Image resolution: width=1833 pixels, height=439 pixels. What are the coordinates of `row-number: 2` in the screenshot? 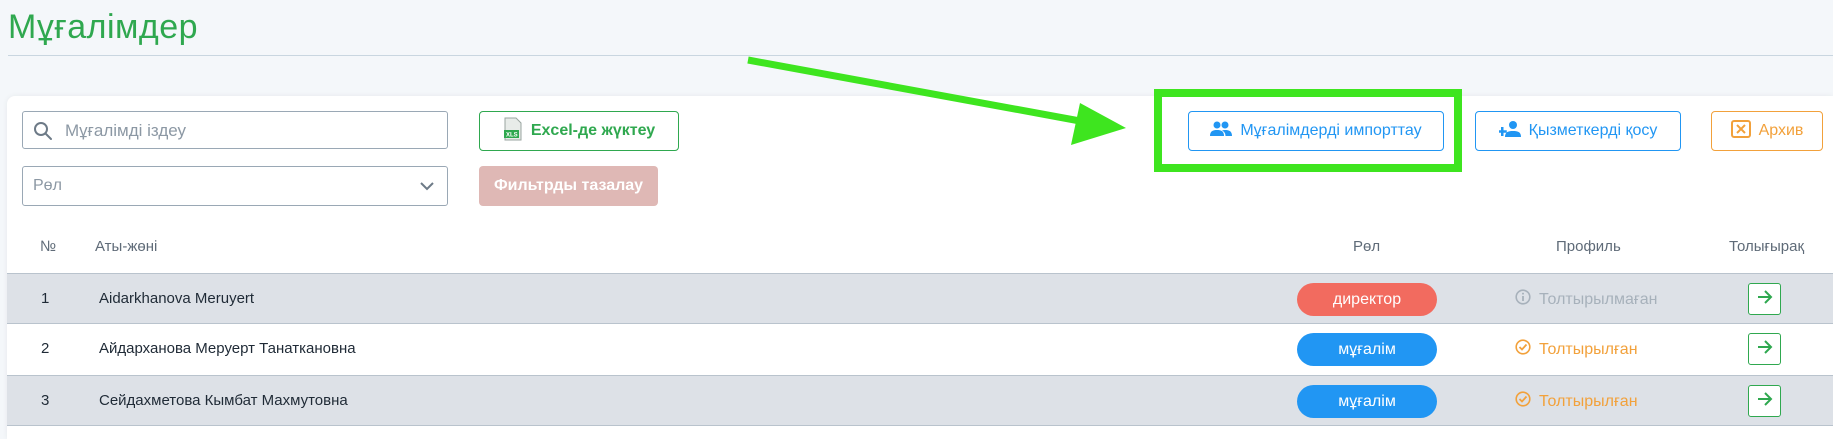 It's located at (45, 348).